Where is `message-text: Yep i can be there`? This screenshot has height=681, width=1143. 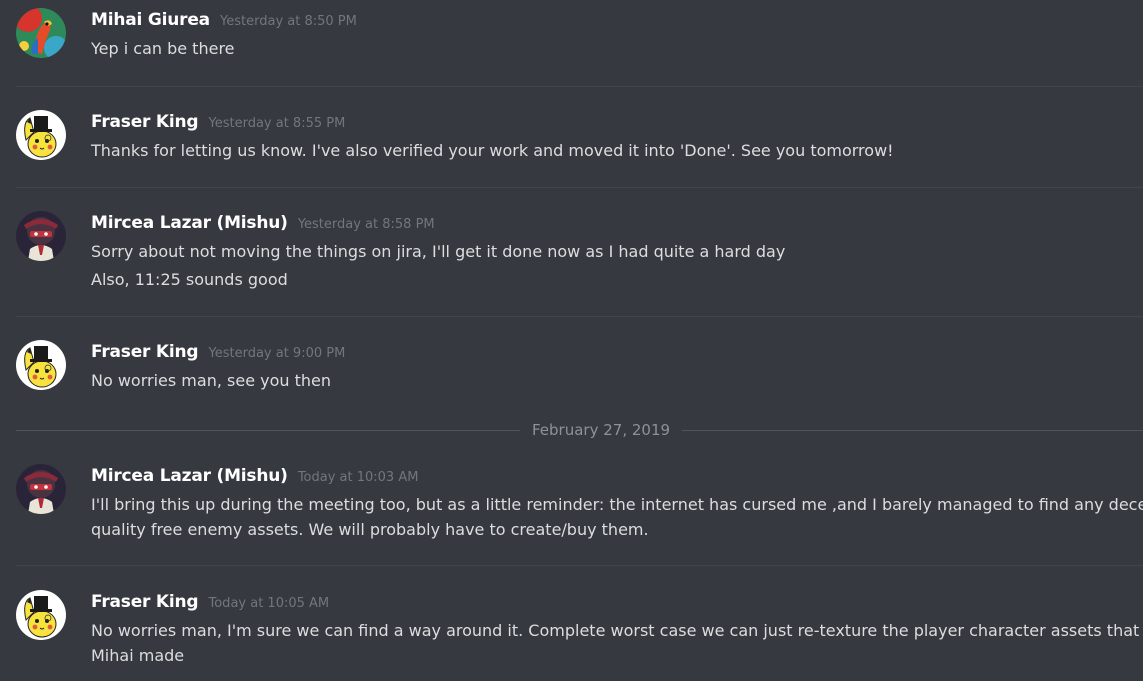 message-text: Yep i can be there is located at coordinates (163, 48).